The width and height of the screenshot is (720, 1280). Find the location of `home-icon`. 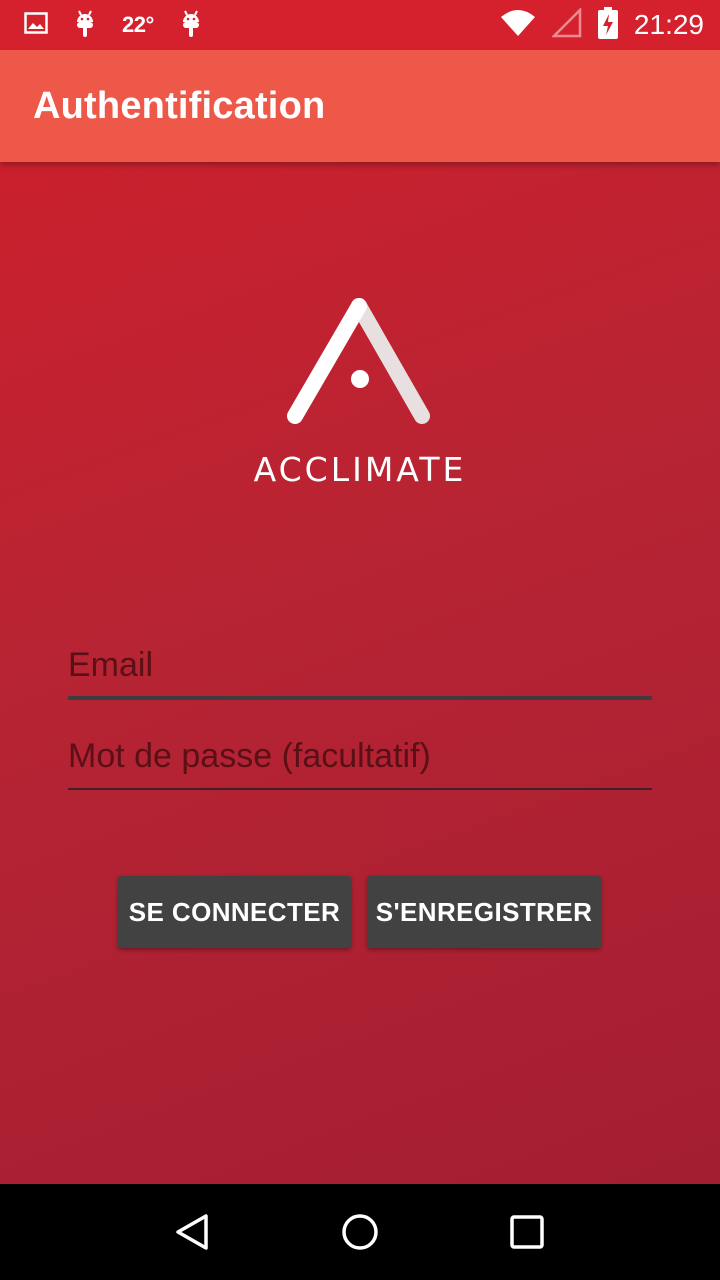

home-icon is located at coordinates (360, 1232).